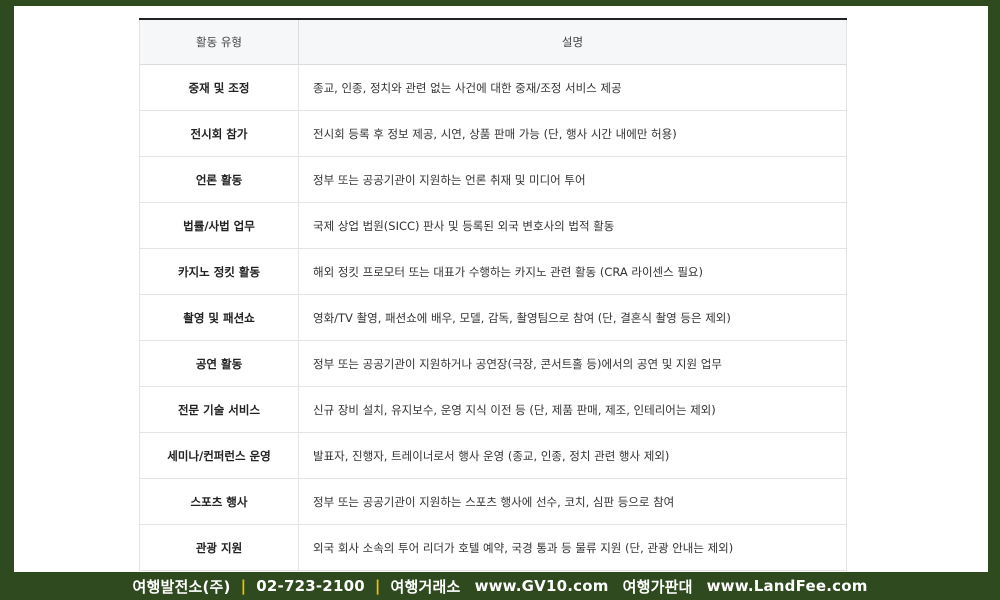 The width and height of the screenshot is (1000, 600). I want to click on activity-type-cell: 법률/사법 업무, so click(219, 225).